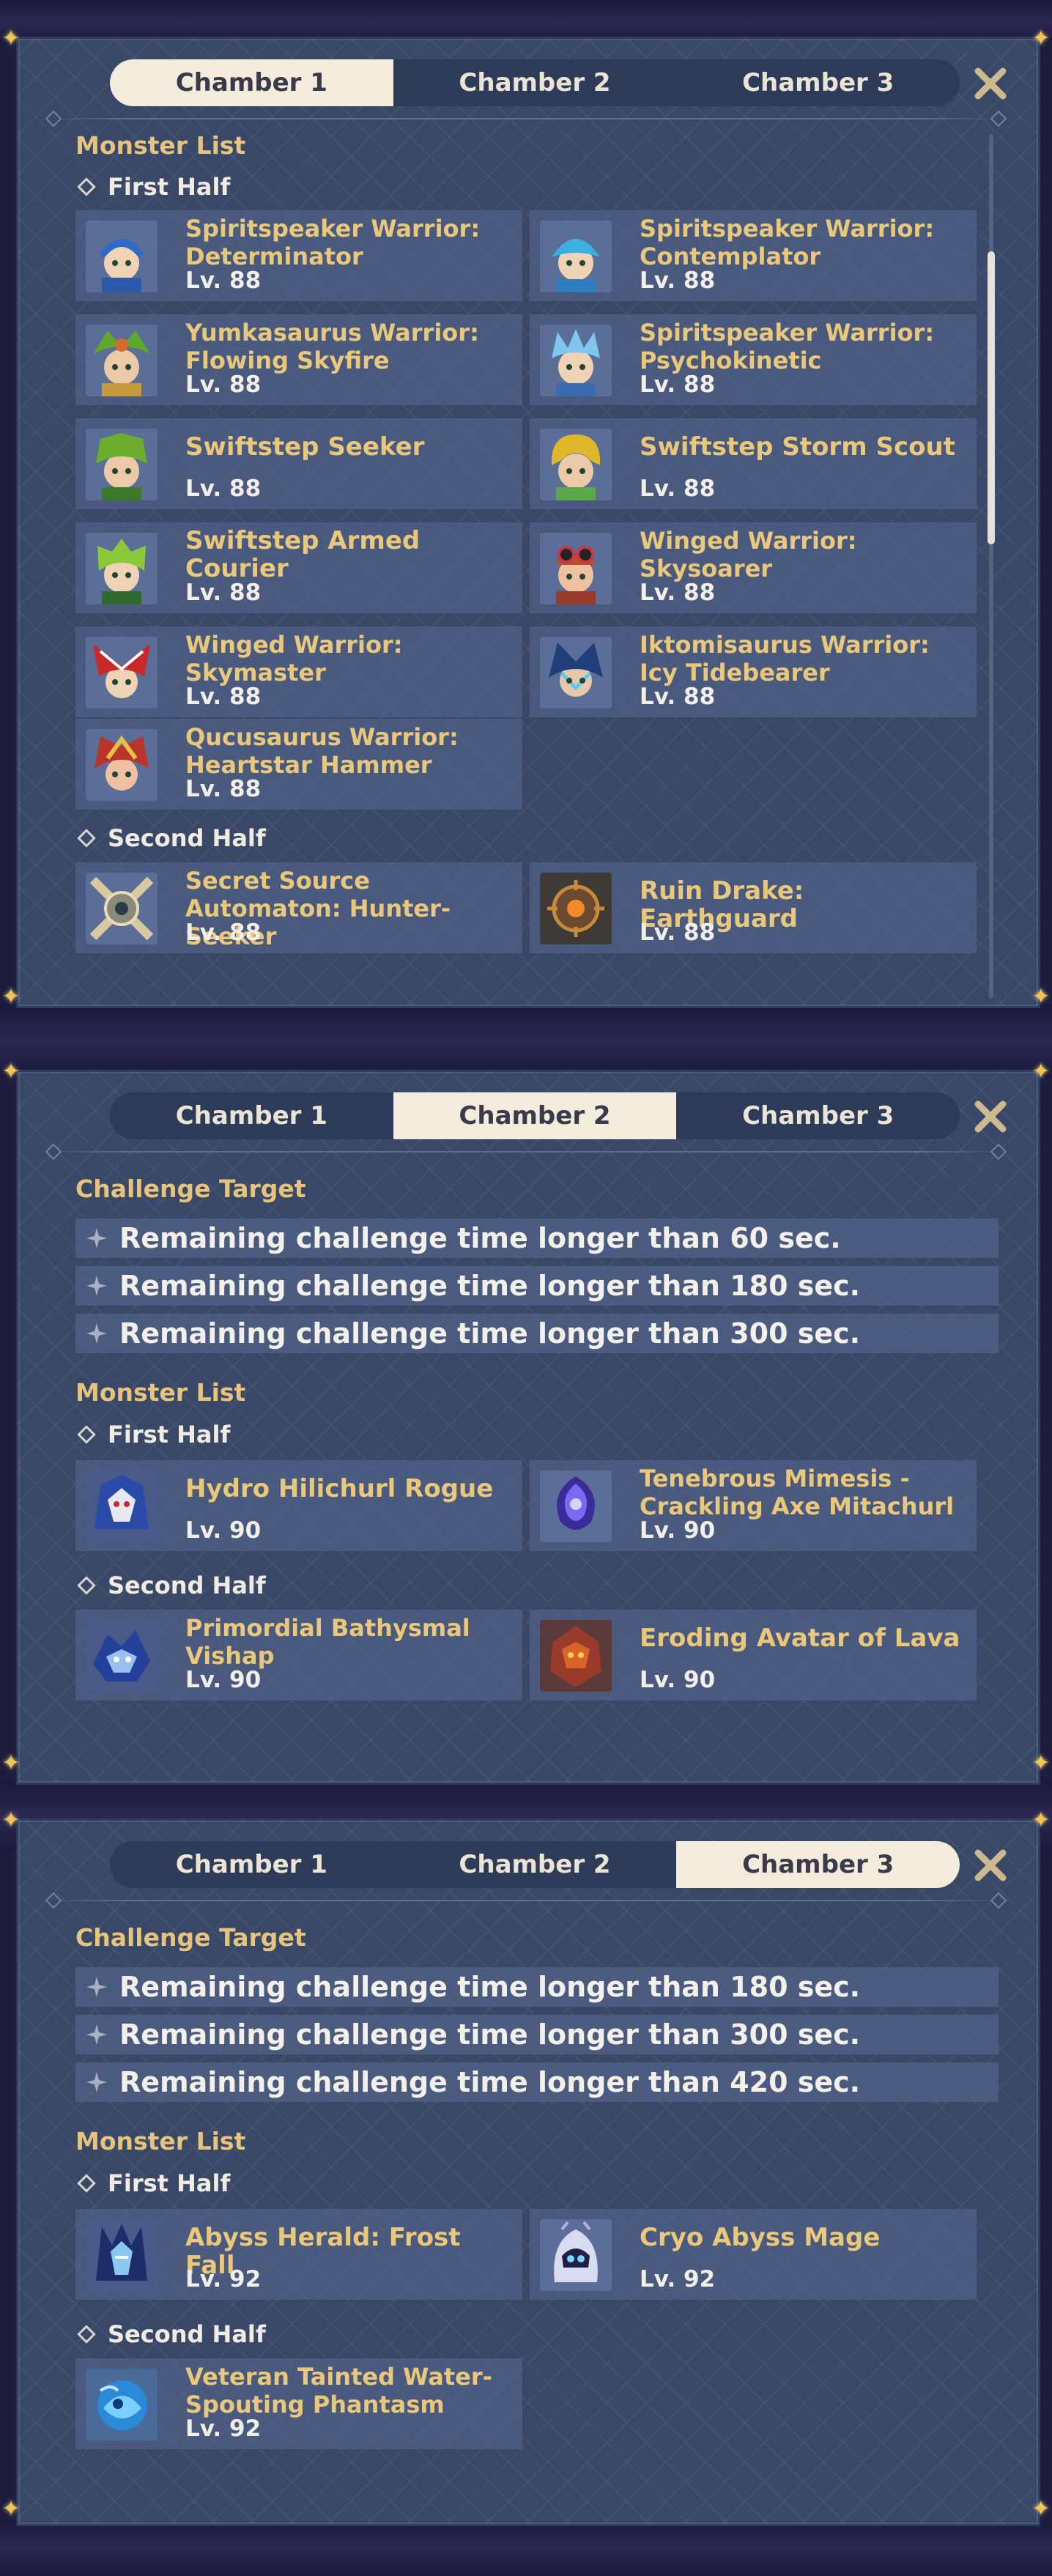 This screenshot has height=2576, width=1052. I want to click on red-feather-warrior-portrait, so click(122, 672).